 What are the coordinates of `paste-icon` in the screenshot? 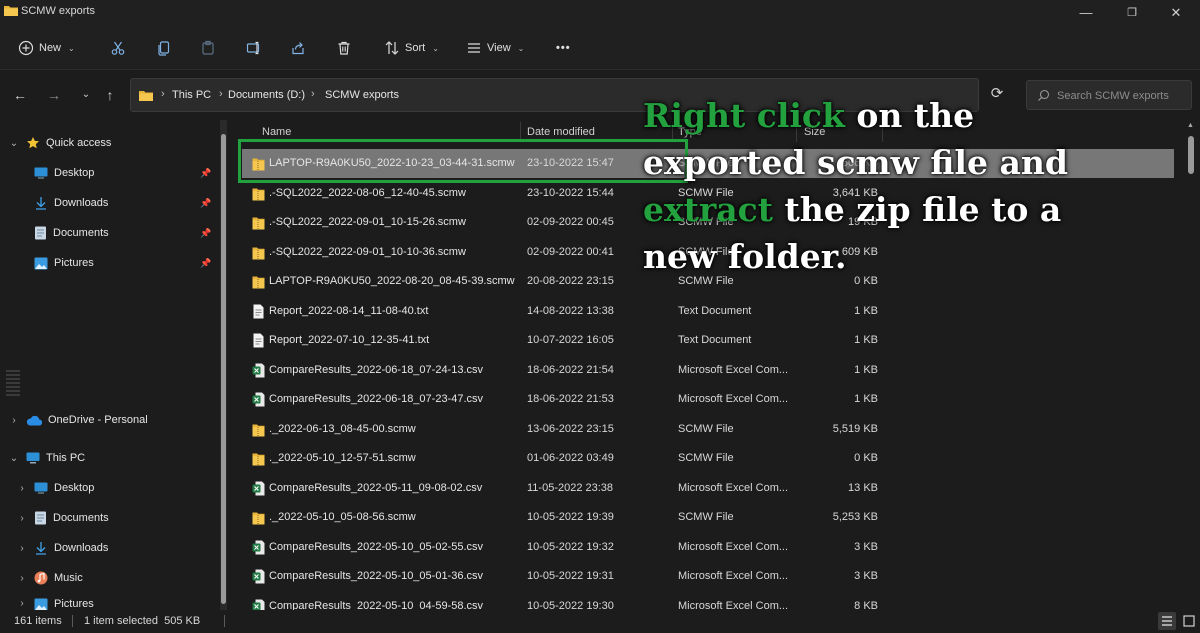 It's located at (208, 47).